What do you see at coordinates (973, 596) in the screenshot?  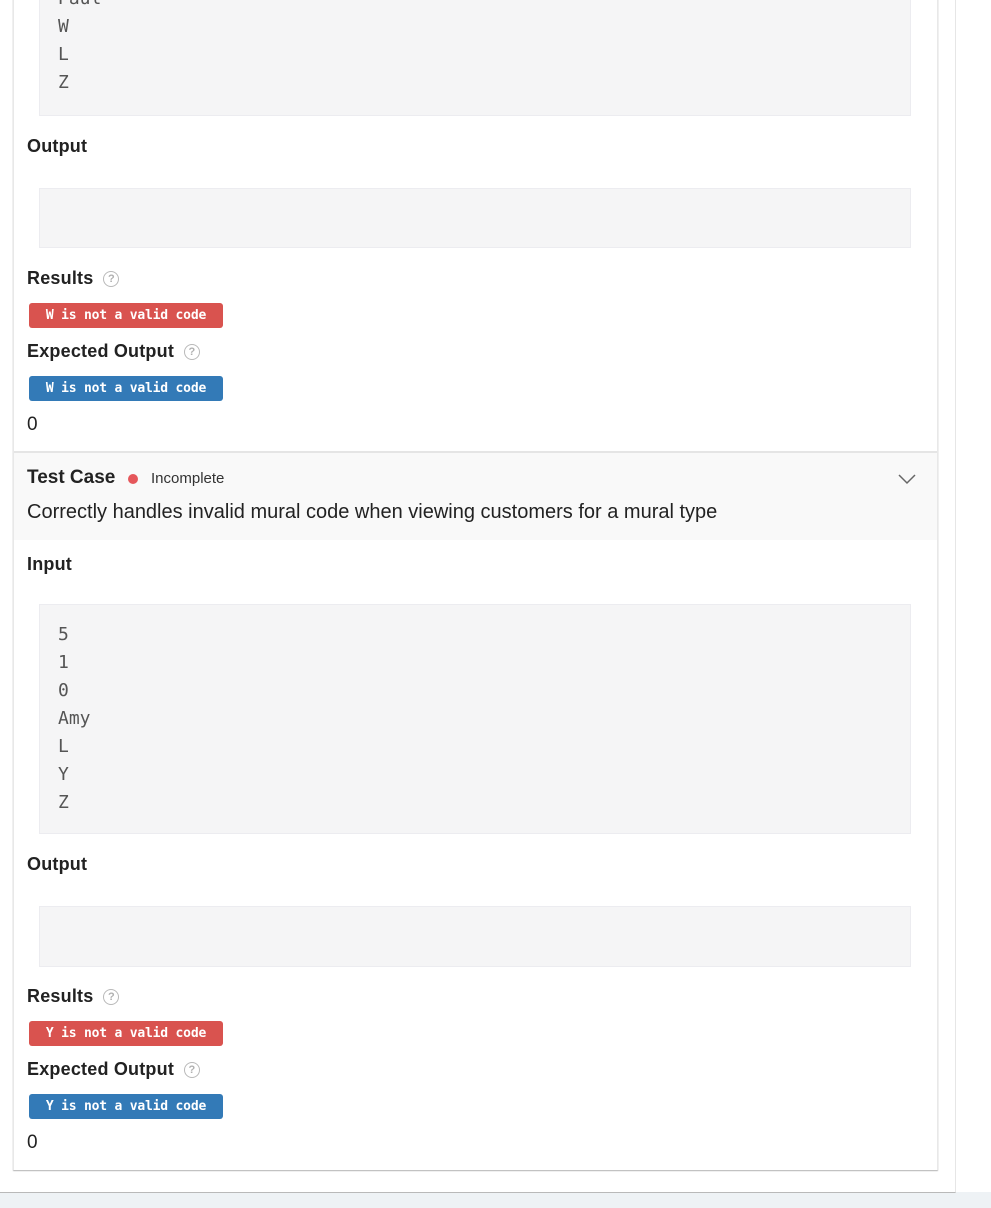 I see `right-panel` at bounding box center [973, 596].